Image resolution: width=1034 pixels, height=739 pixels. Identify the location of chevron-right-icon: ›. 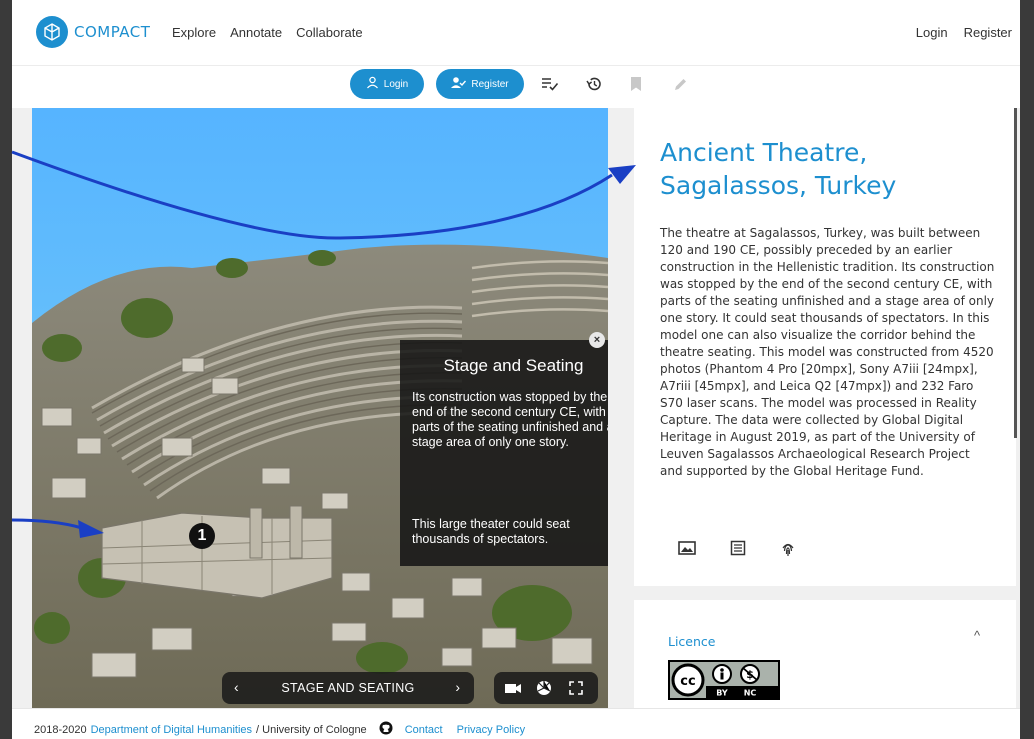
(457, 687).